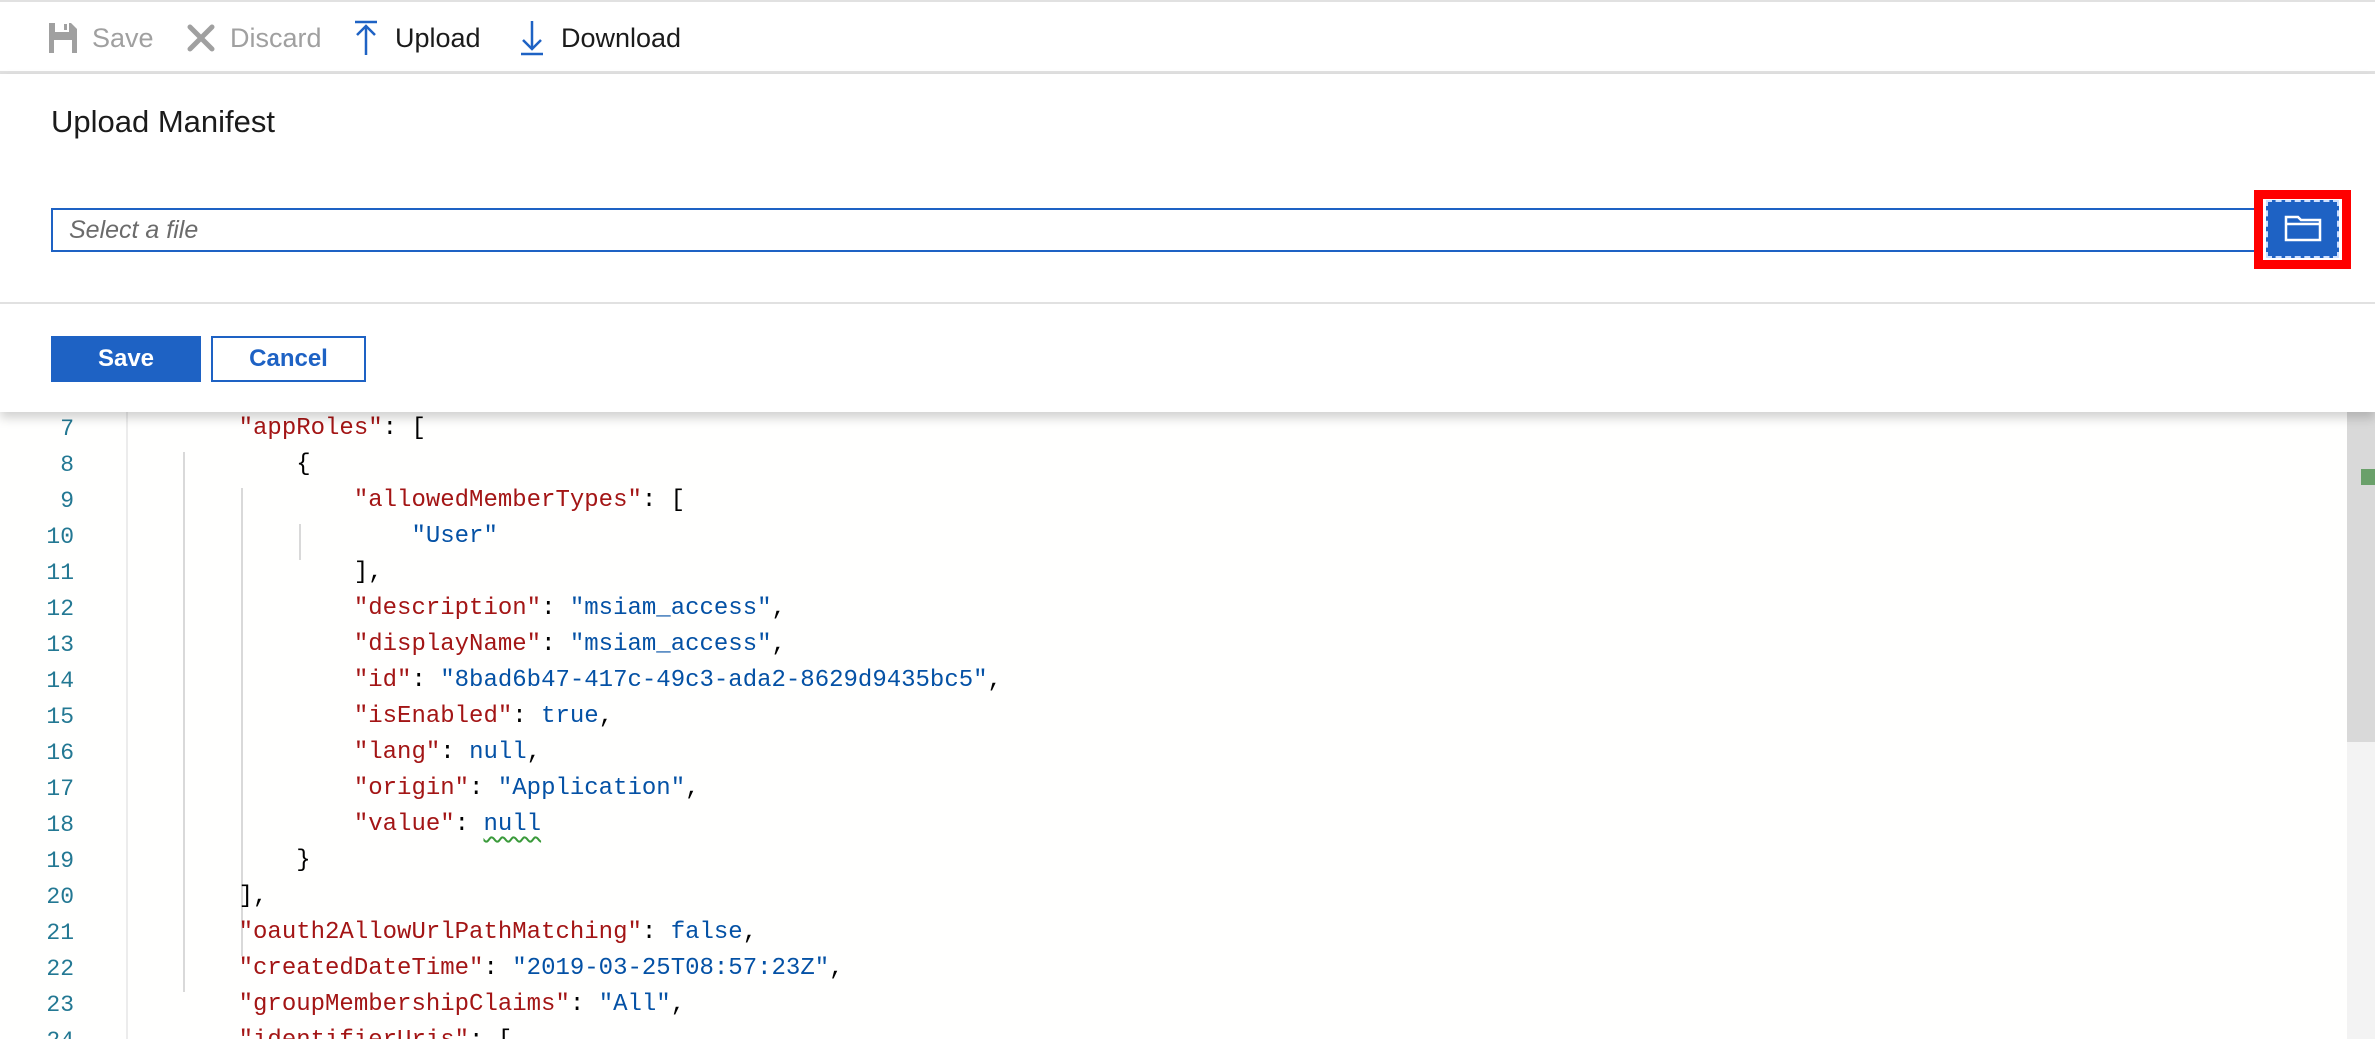  Describe the element at coordinates (288, 359) in the screenshot. I see `cancel-button: Cancel` at that location.